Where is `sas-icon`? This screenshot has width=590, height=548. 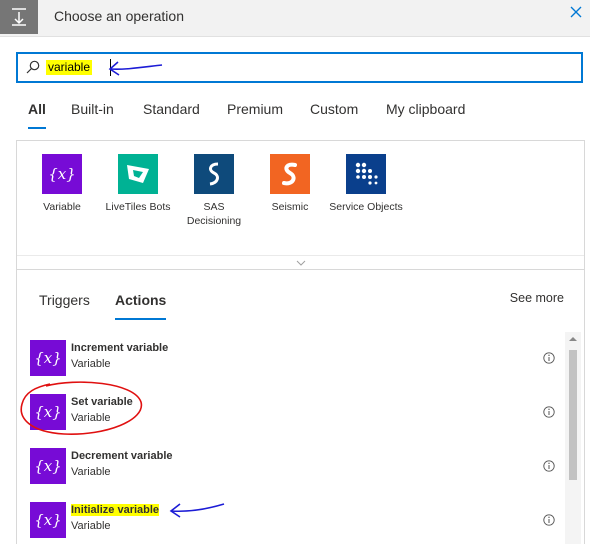
sas-icon is located at coordinates (214, 174).